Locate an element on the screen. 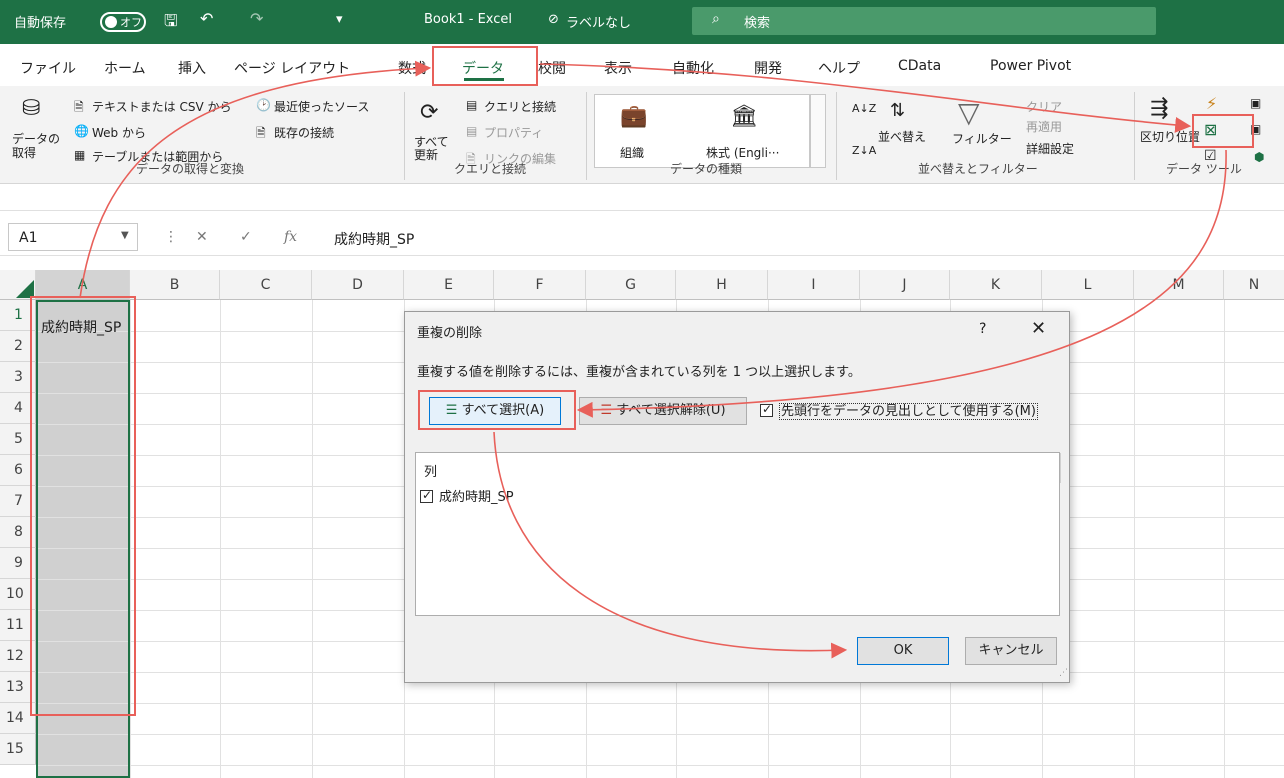  label-icon: ⊘ is located at coordinates (553, 19).